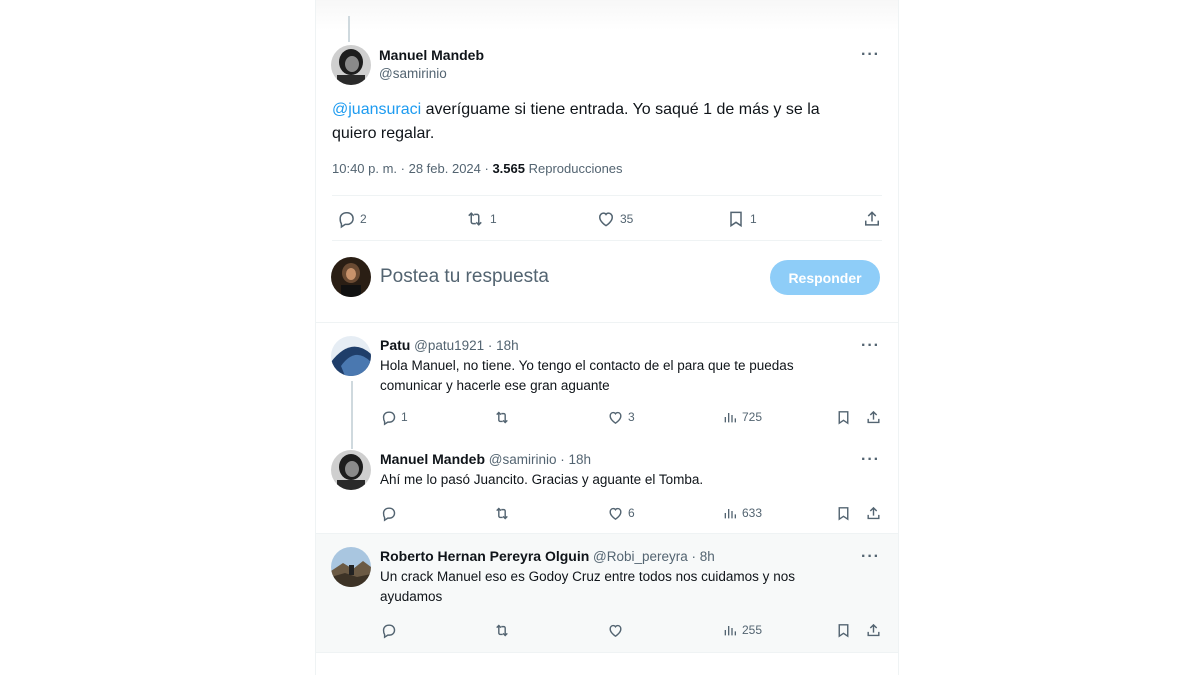 This screenshot has height=675, width=1200. What do you see at coordinates (376, 109) in the screenshot?
I see `mention-link: @juansuraci` at bounding box center [376, 109].